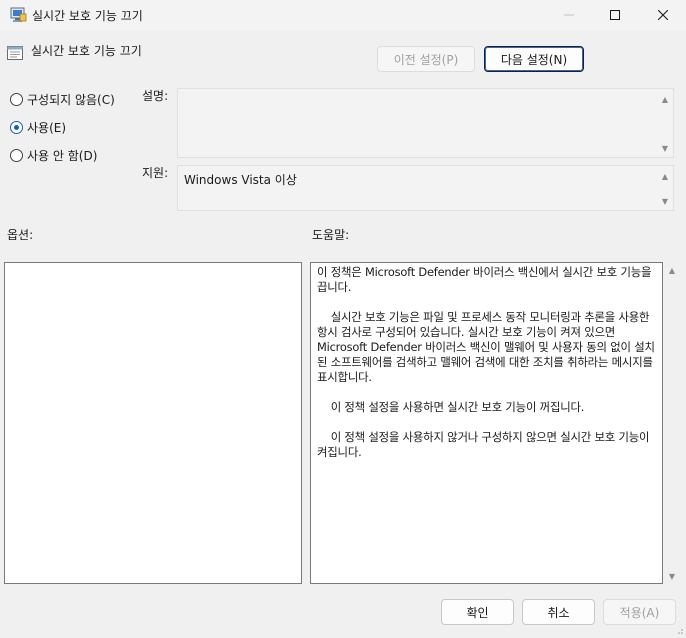 This screenshot has width=686, height=638. What do you see at coordinates (47, 128) in the screenshot?
I see `radio-enabled-label: 사용(E)` at bounding box center [47, 128].